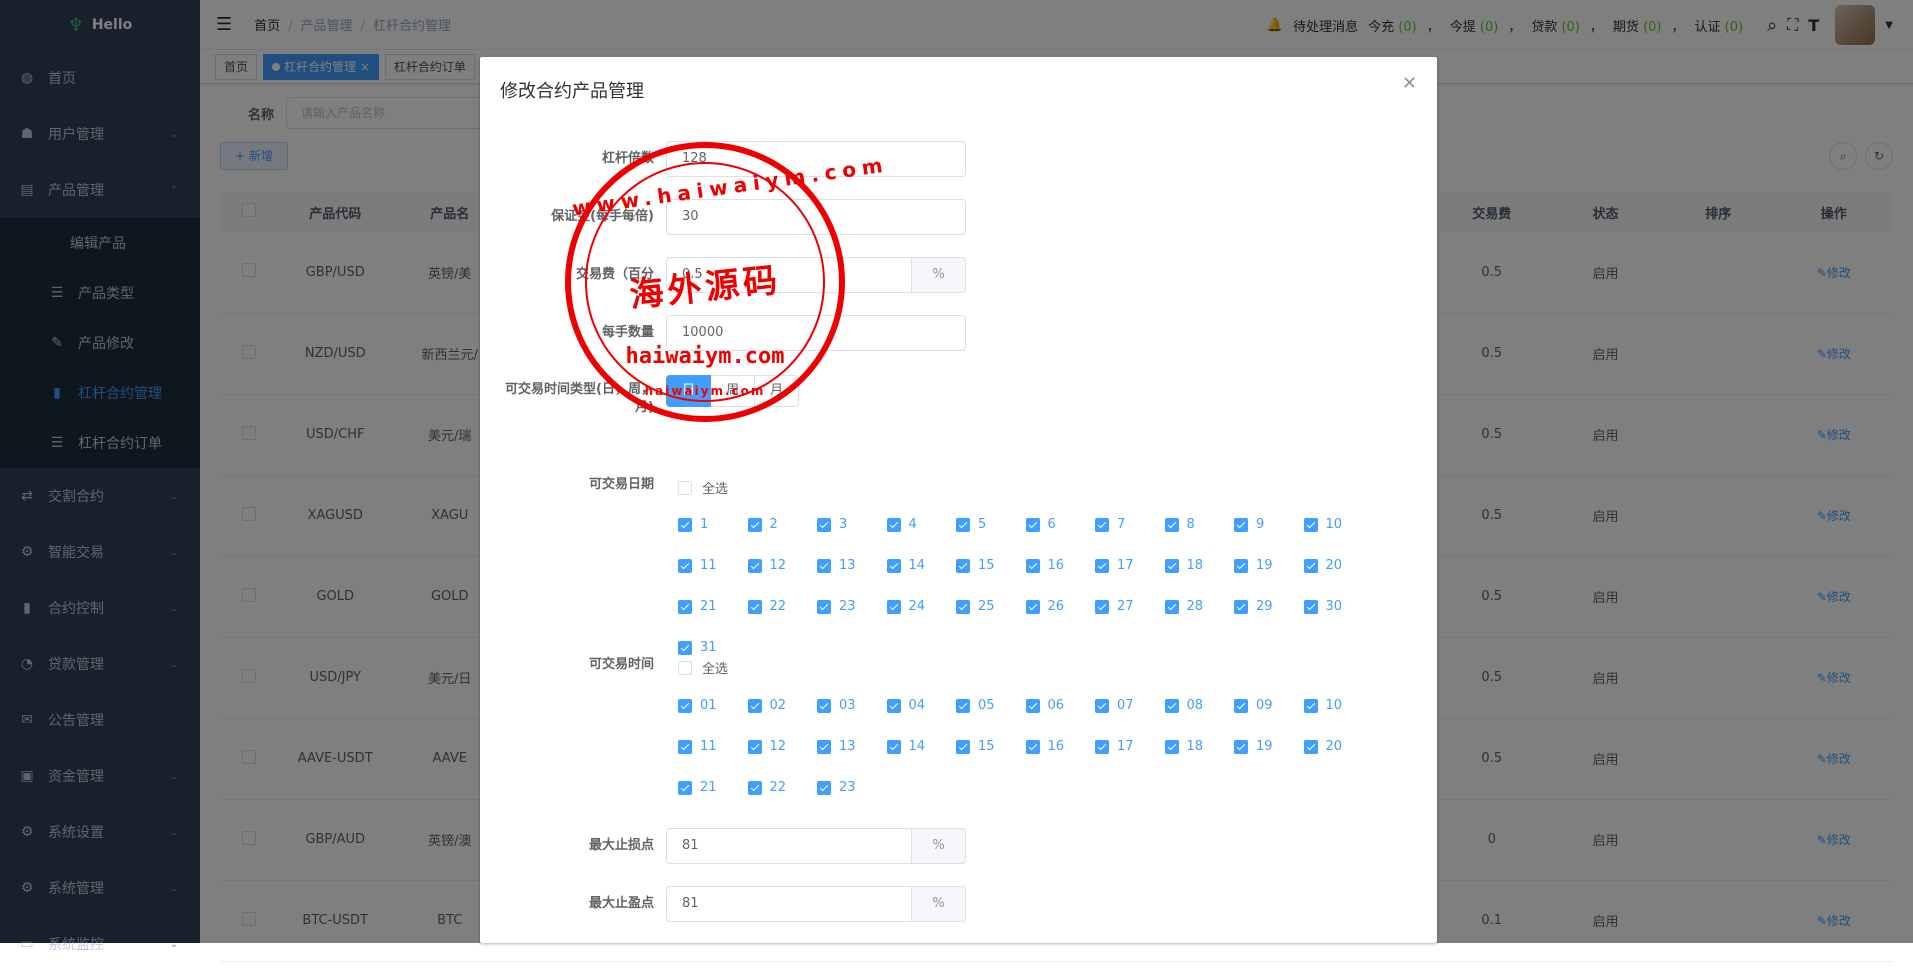 Image resolution: width=1913 pixels, height=972 pixels. What do you see at coordinates (627, 158) in the screenshot?
I see `leverage-label: 杠杆倍数` at bounding box center [627, 158].